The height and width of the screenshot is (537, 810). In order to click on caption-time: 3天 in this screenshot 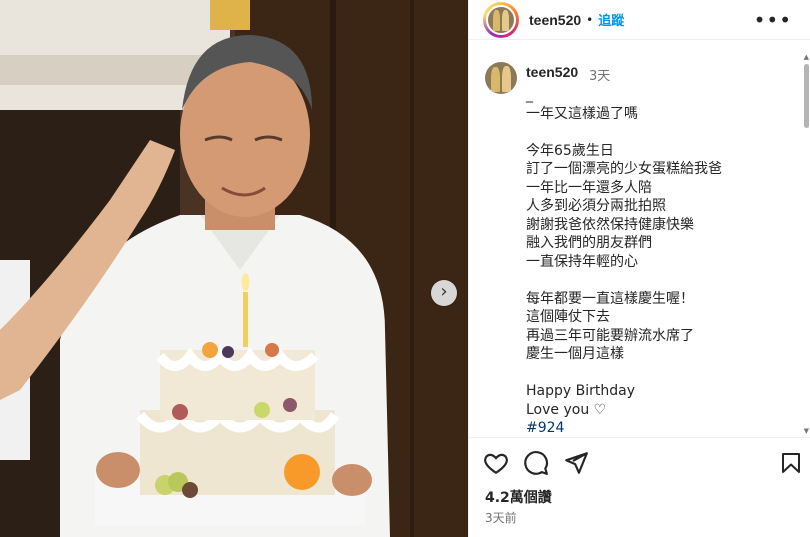, I will do `click(599, 74)`.